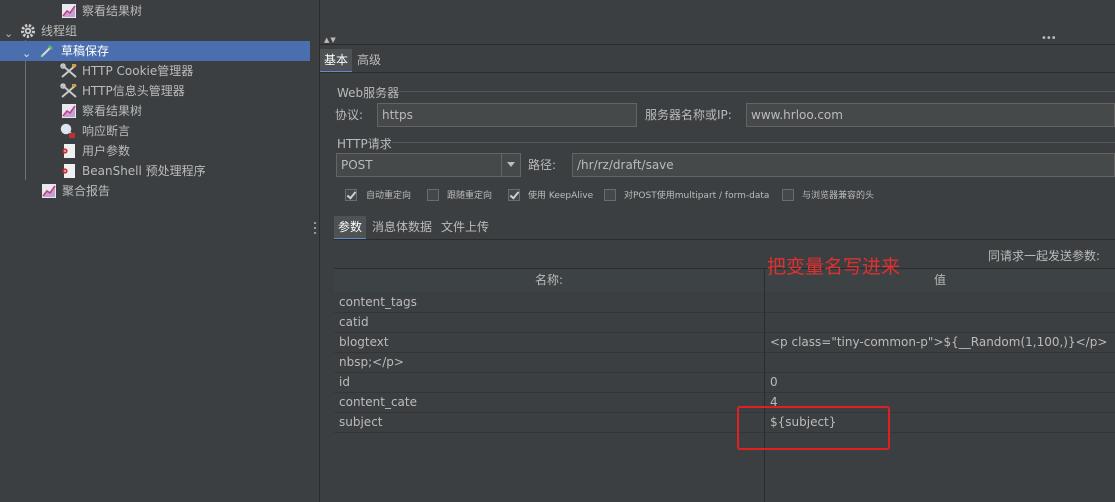 The width and height of the screenshot is (1115, 502). I want to click on server-name-label: 服务器名称或IP:, so click(688, 115).